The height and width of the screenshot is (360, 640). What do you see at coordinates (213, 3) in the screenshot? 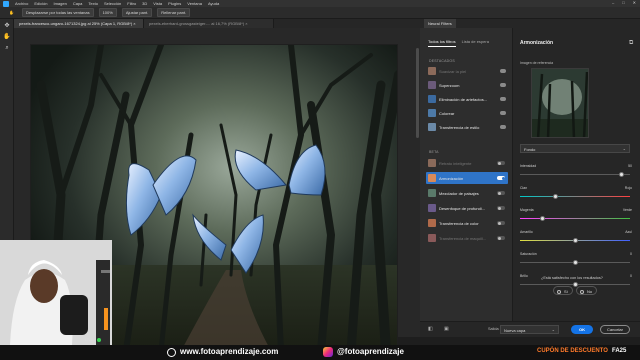
I see `menu-ayuda: Ayuda` at bounding box center [213, 3].